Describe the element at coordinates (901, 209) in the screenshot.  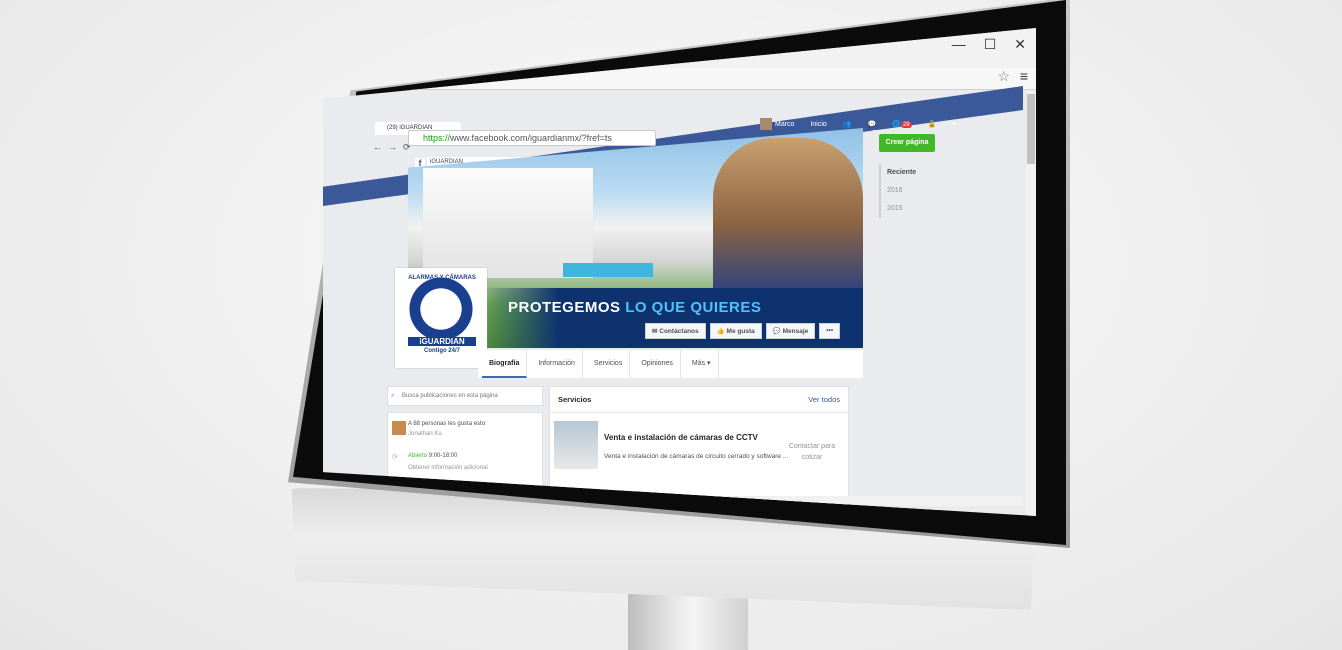
I see `timeline-2015: 2015` at that location.